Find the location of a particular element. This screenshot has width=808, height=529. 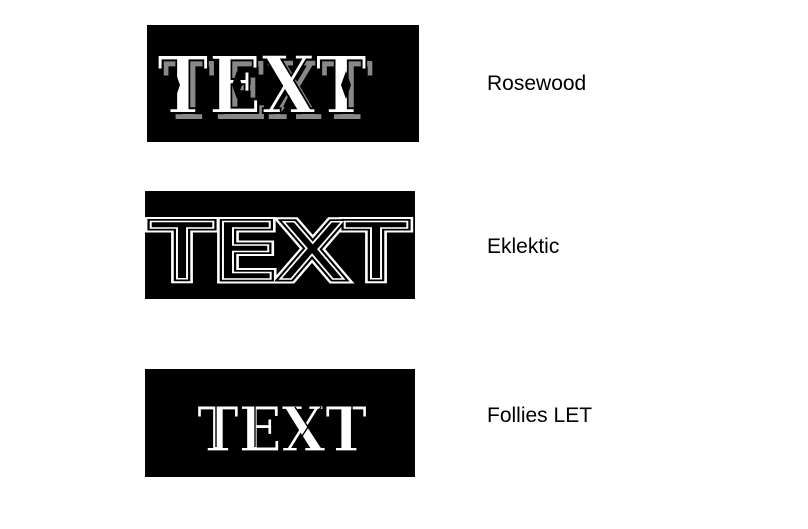

font-name-follies: Follies LET is located at coordinates (540, 415).